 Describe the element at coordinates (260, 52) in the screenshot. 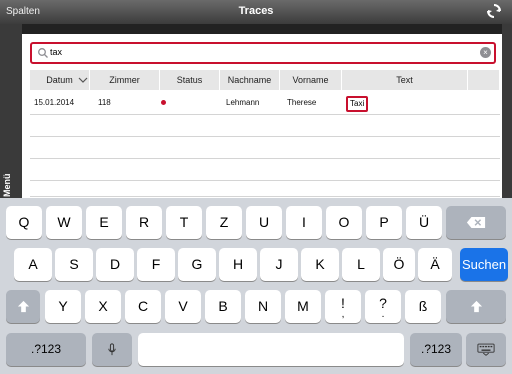

I see `search-input` at that location.